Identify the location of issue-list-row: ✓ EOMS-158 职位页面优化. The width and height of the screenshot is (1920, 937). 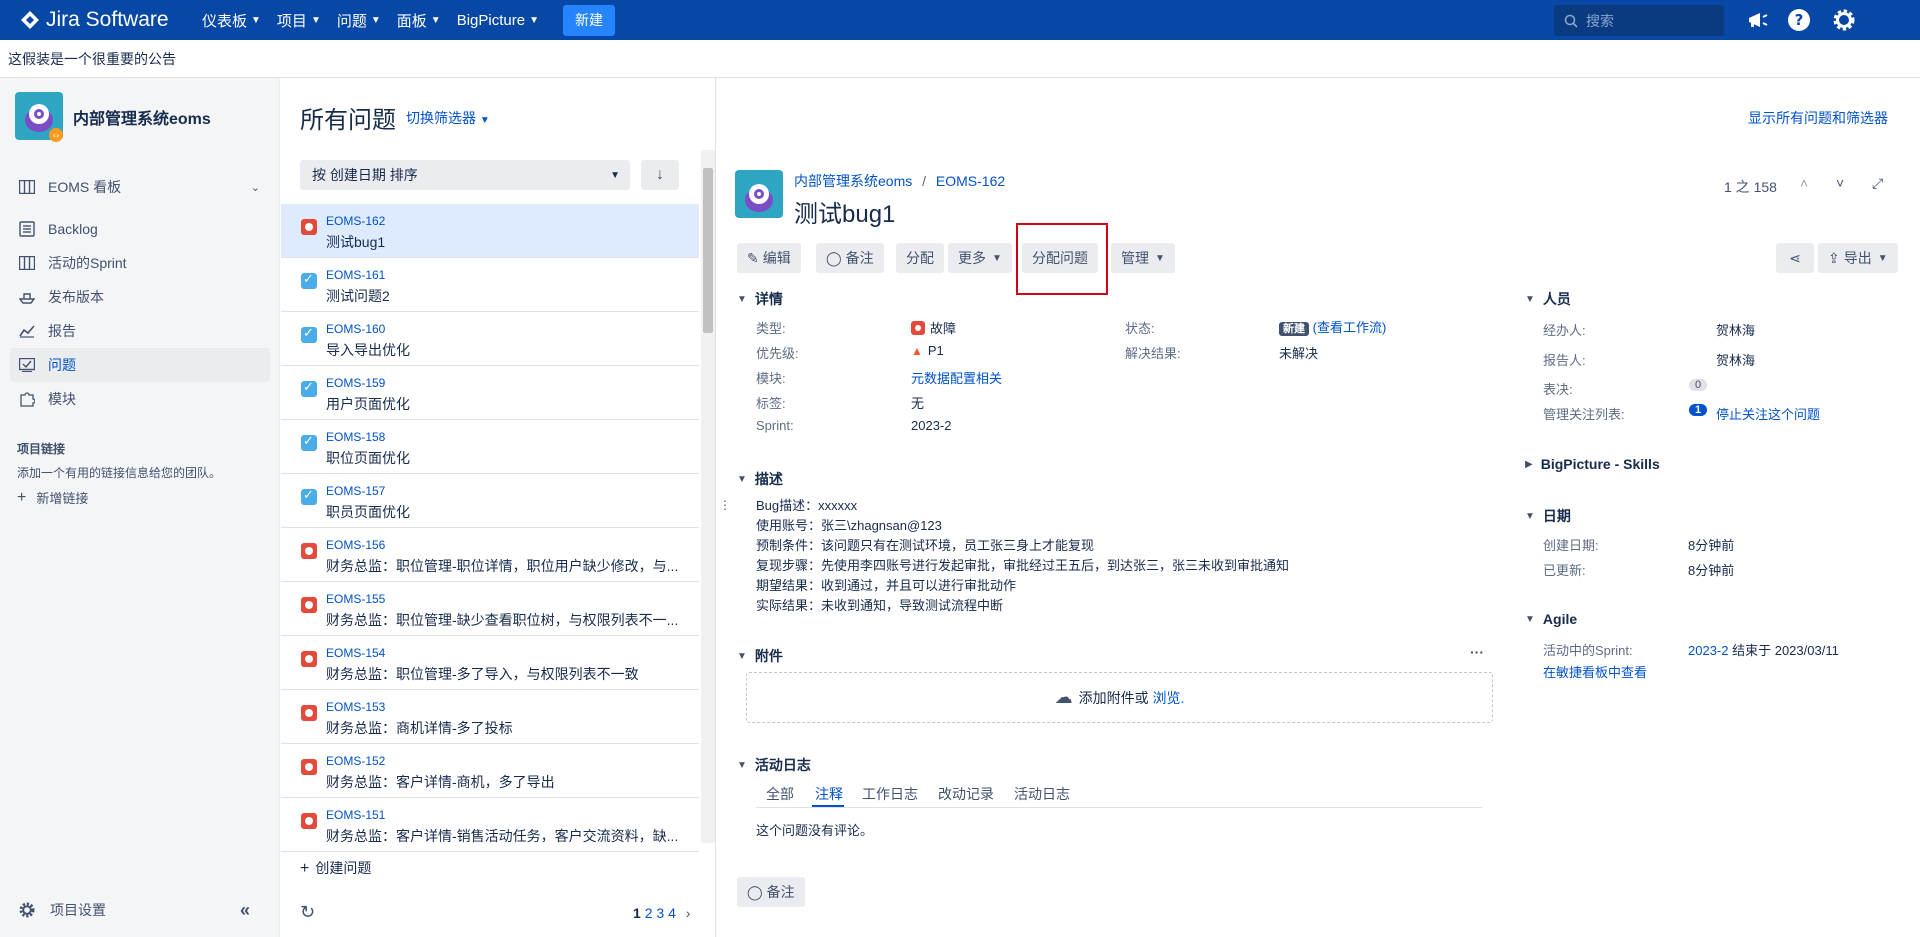
(490, 447).